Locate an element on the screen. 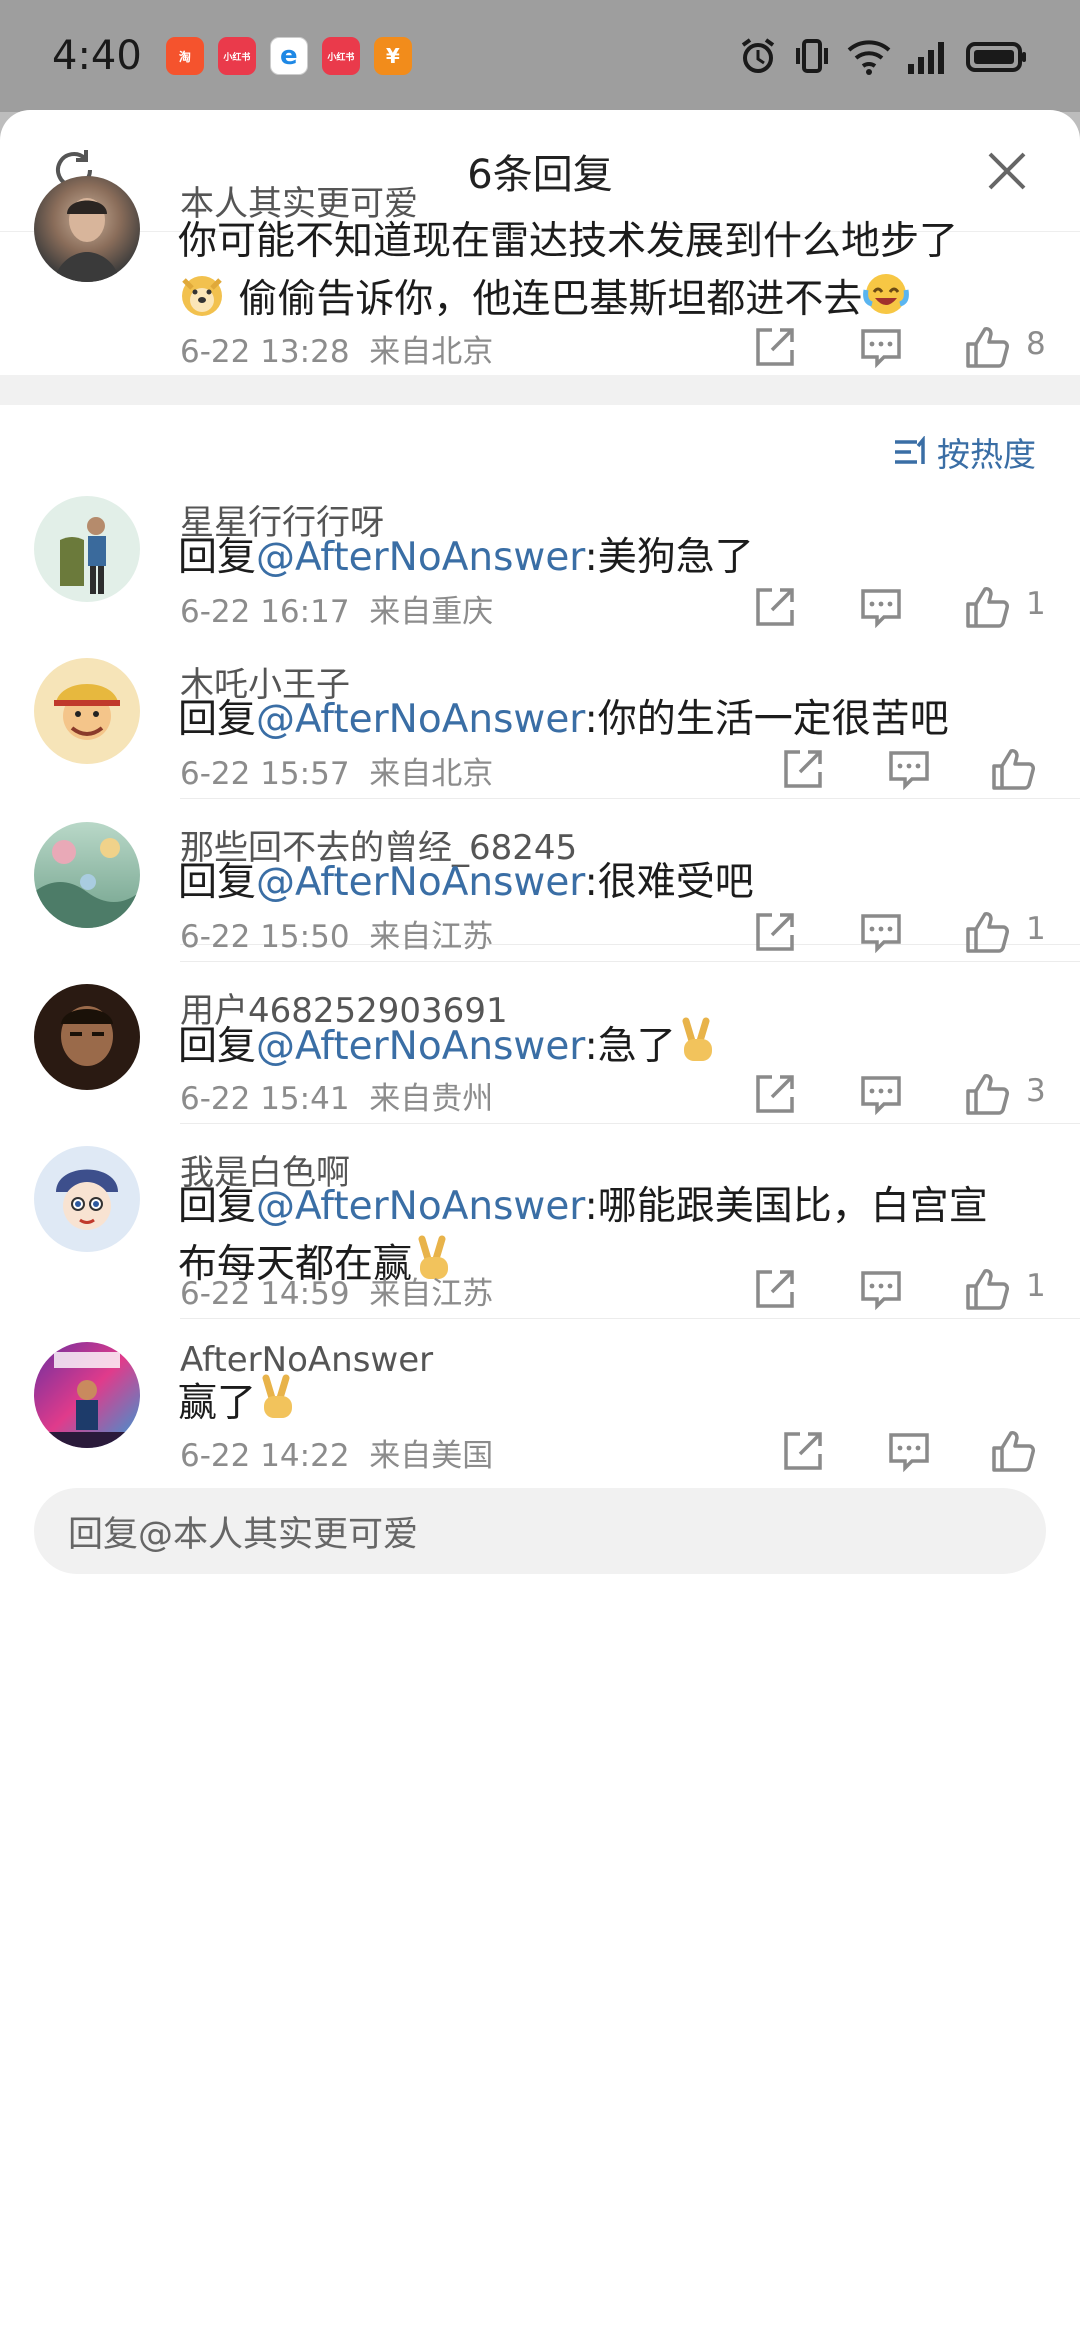 The image size is (1080, 2331). like-count: 3 is located at coordinates (1036, 1091).